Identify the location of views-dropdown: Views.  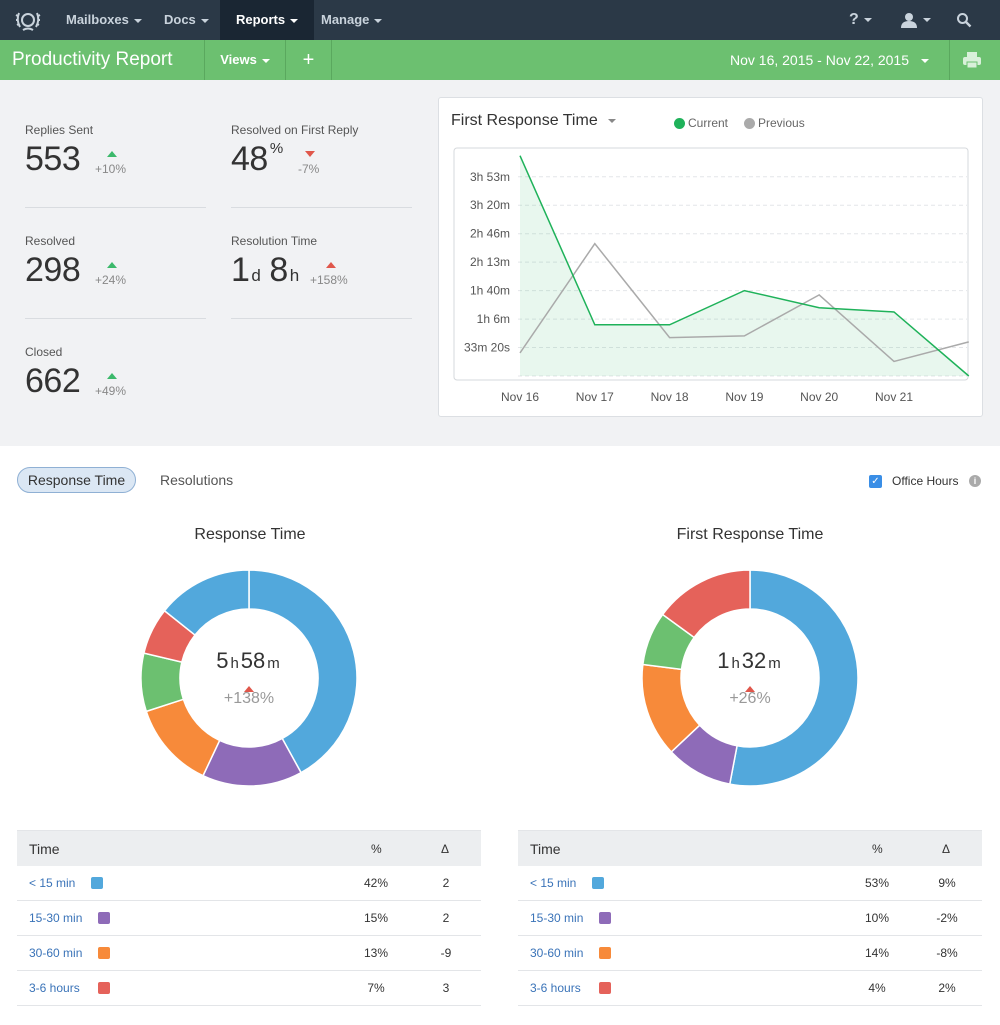
(245, 60).